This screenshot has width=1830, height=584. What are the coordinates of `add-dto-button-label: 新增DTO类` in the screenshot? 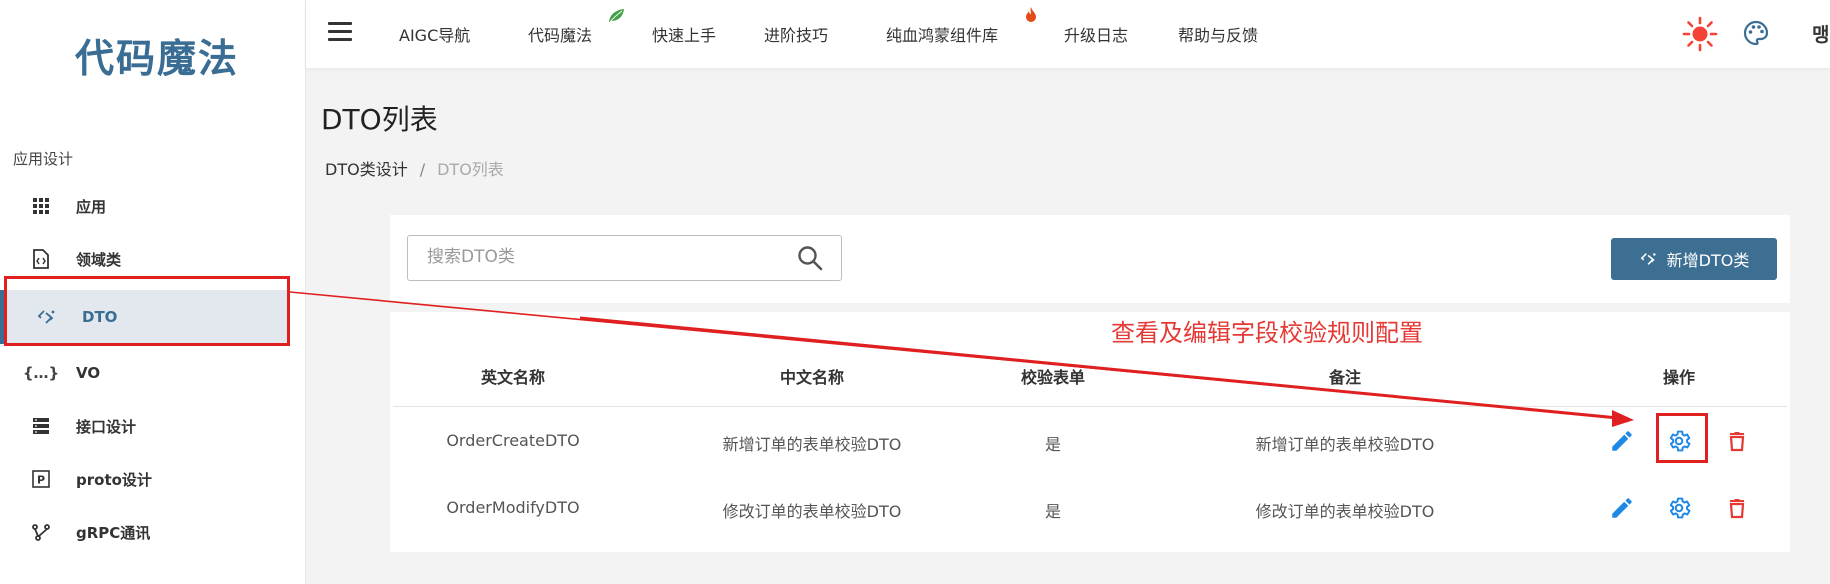 It's located at (1708, 260).